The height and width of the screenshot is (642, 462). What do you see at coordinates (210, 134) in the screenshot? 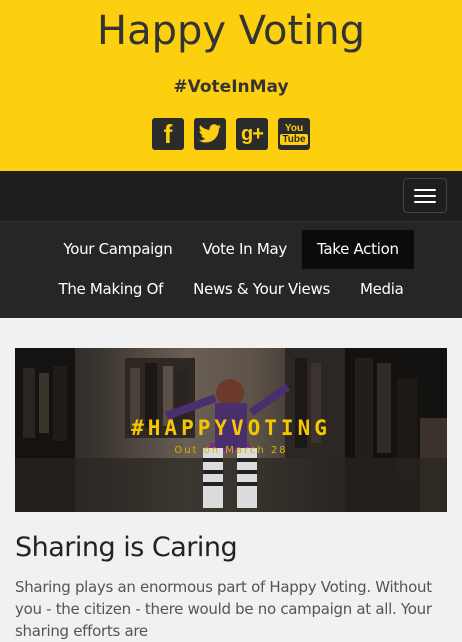
I see `twitter-icon` at bounding box center [210, 134].